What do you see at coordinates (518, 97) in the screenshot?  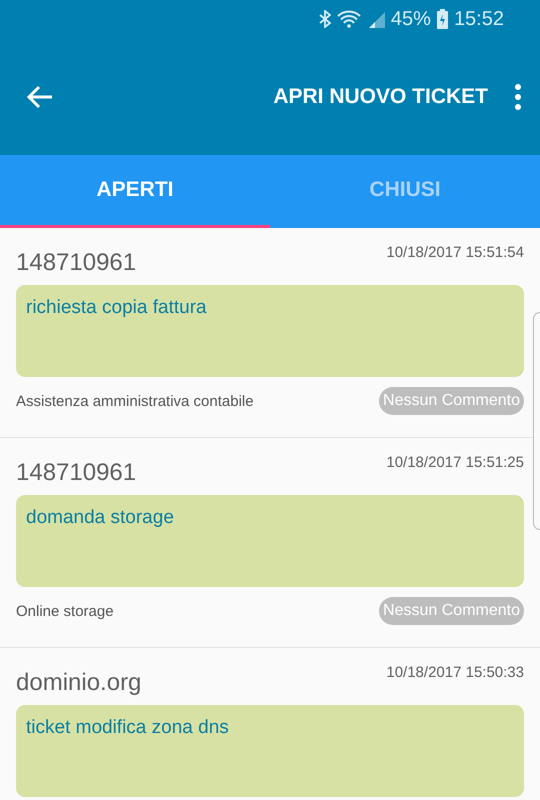 I see `more-options-icon` at bounding box center [518, 97].